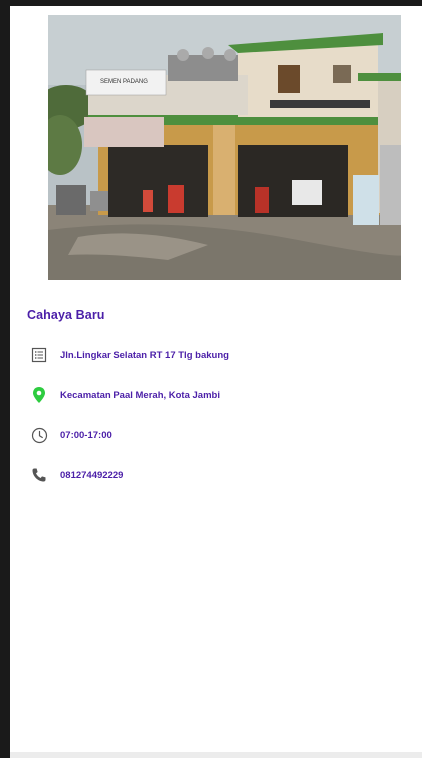 The width and height of the screenshot is (422, 758). I want to click on phone-row: 081274492229, so click(76, 475).